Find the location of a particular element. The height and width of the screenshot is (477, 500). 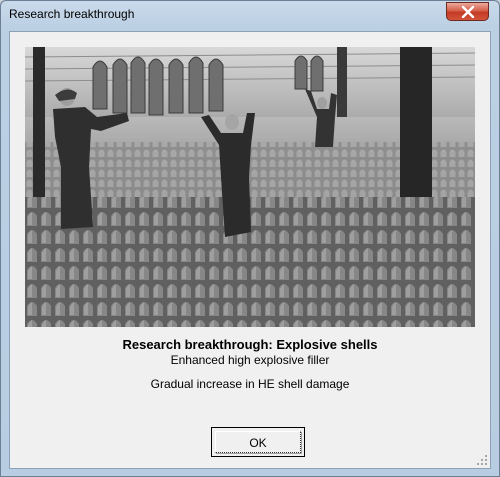

close-button is located at coordinates (467, 11).